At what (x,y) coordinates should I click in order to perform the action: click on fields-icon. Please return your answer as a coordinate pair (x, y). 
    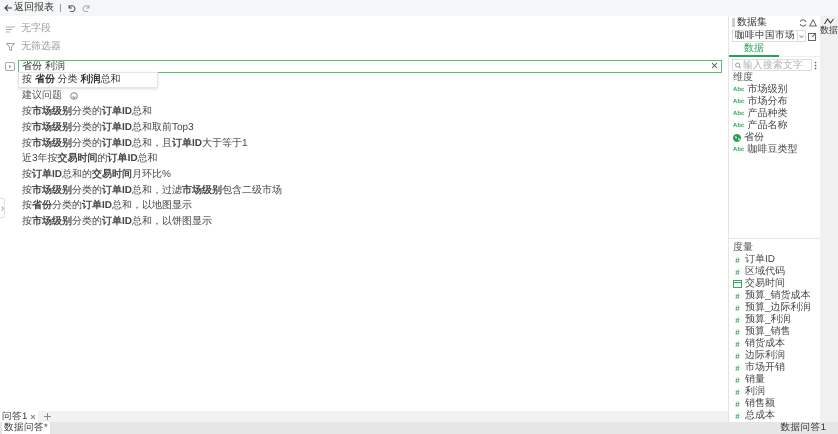
    Looking at the image, I should click on (10, 29).